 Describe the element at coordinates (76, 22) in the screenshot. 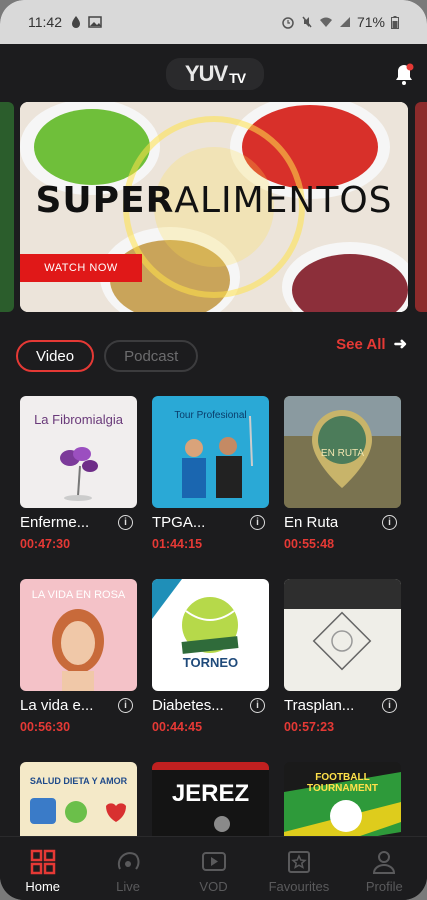

I see `drop-icon` at that location.